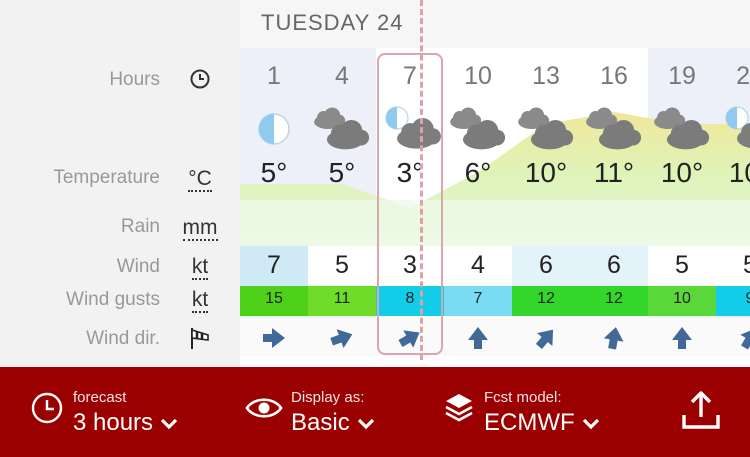 The image size is (750, 457). What do you see at coordinates (478, 76) in the screenshot?
I see `hour-label: 10` at bounding box center [478, 76].